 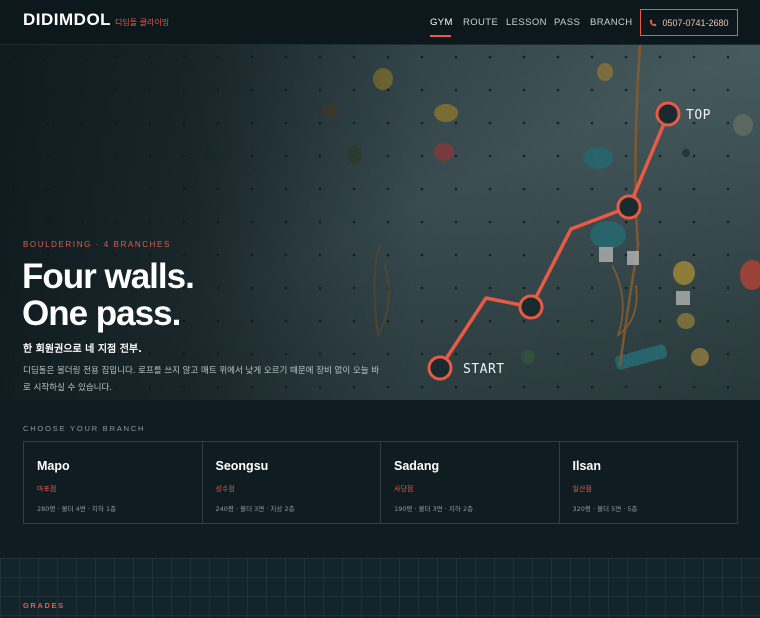 I want to click on branch-kr-name: 일산점, so click(x=582, y=489).